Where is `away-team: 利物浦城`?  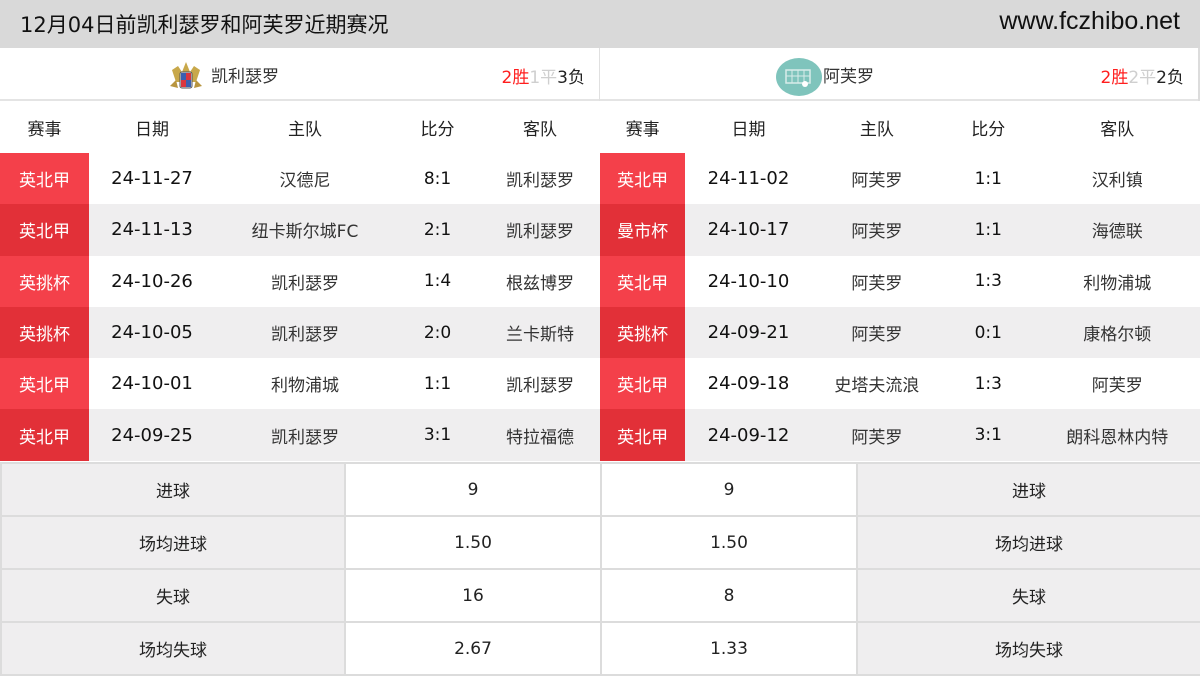
away-team: 利物浦城 is located at coordinates (1117, 281).